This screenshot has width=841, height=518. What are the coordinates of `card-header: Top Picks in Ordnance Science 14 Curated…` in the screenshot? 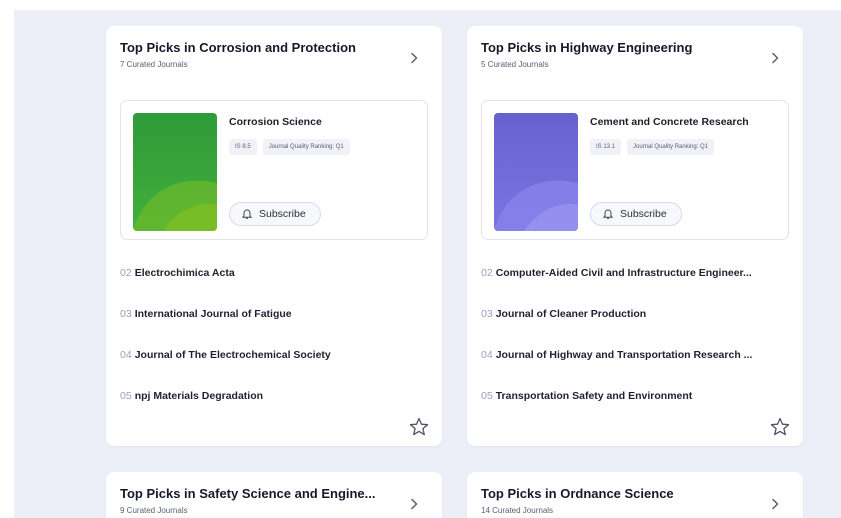 It's located at (635, 502).